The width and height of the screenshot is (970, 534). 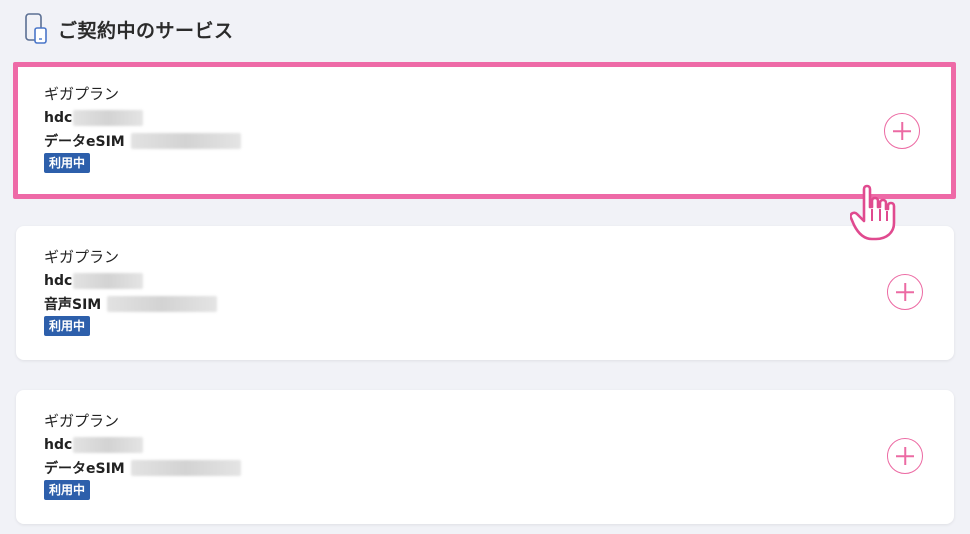 What do you see at coordinates (73, 304) in the screenshot?
I see `line-type: 音声SIM` at bounding box center [73, 304].